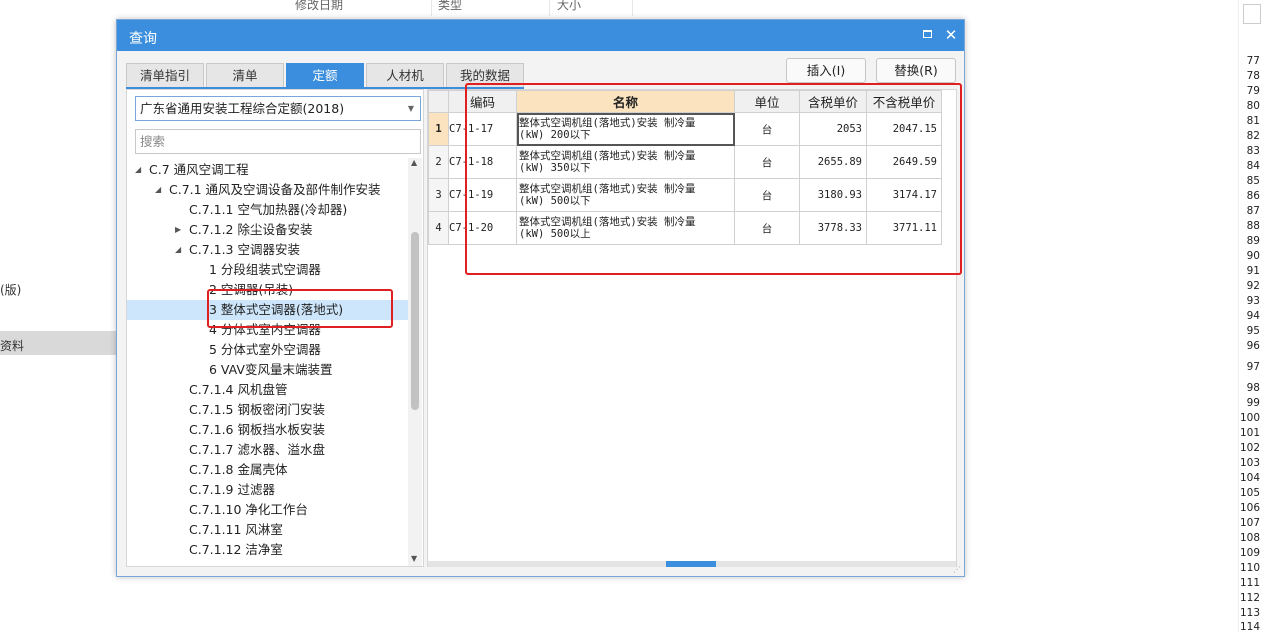  What do you see at coordinates (414, 162) in the screenshot?
I see `scroll-up-icon: ▲` at bounding box center [414, 162].